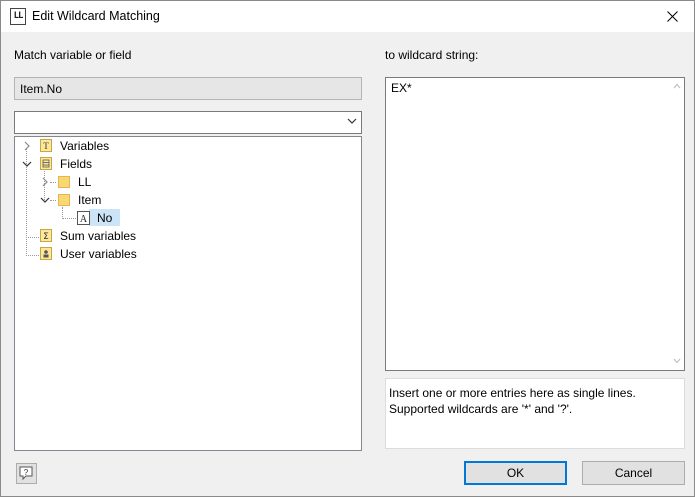  I want to click on svg-text: A, so click(84, 219).